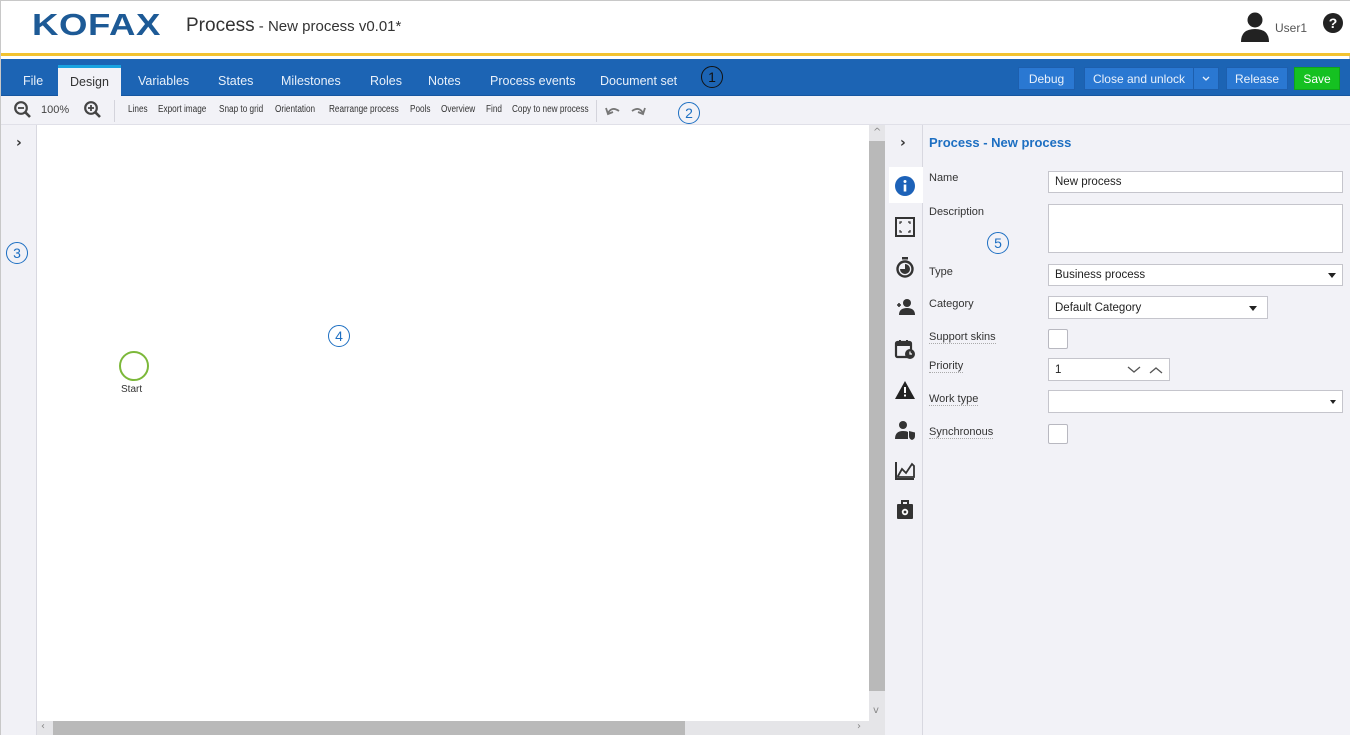 Image resolution: width=1350 pixels, height=735 pixels. What do you see at coordinates (1156, 370) in the screenshot?
I see `increment-chevron-up-icon` at bounding box center [1156, 370].